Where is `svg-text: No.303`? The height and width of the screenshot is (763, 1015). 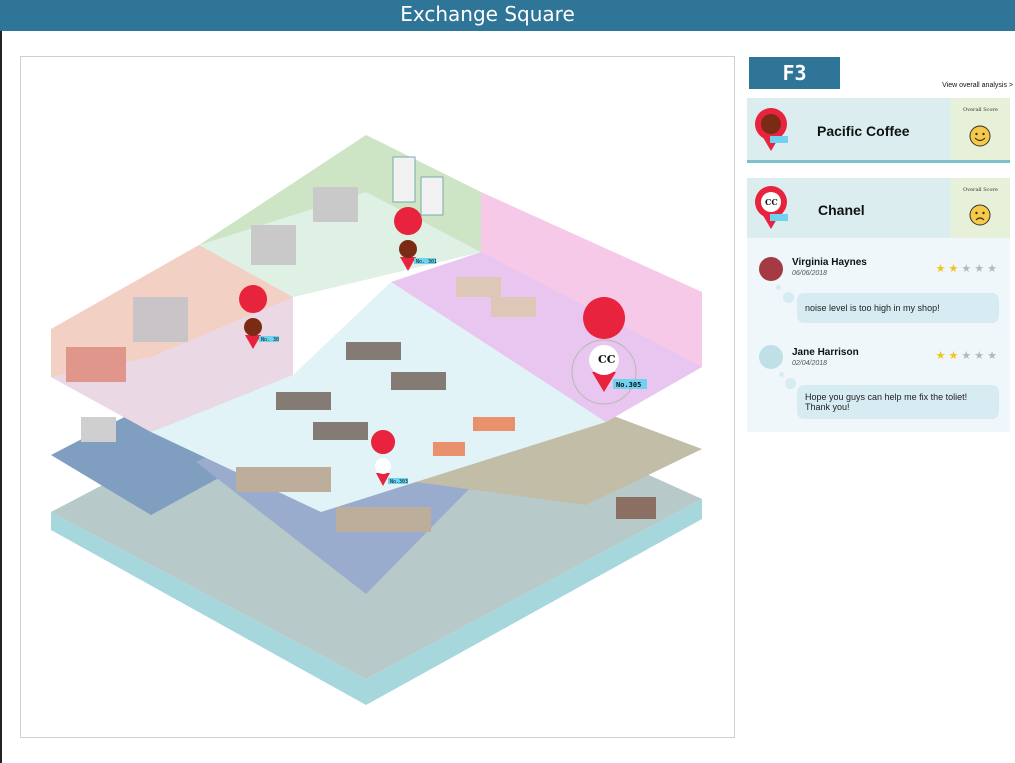
svg-text: No.303 is located at coordinates (399, 482).